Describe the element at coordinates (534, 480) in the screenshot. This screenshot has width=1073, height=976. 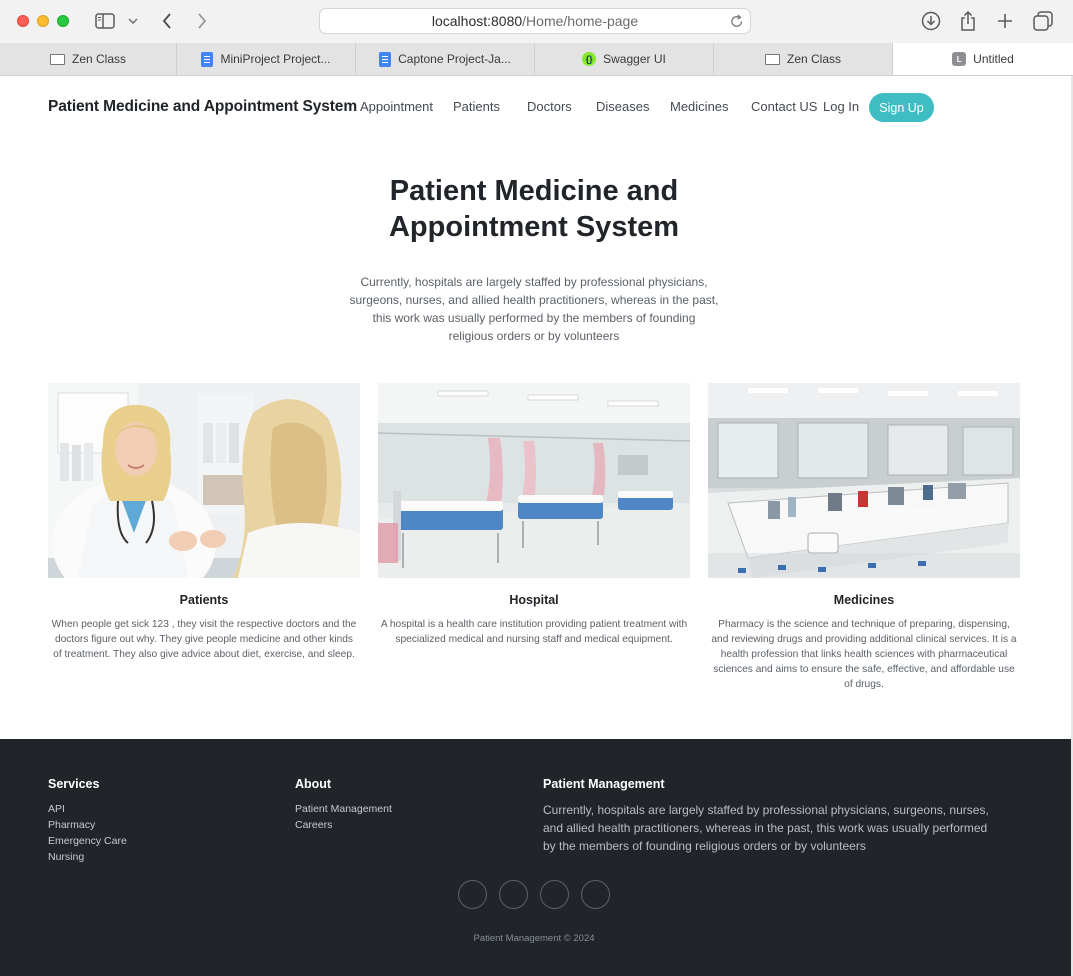
I see `hospital-ward-photo` at that location.